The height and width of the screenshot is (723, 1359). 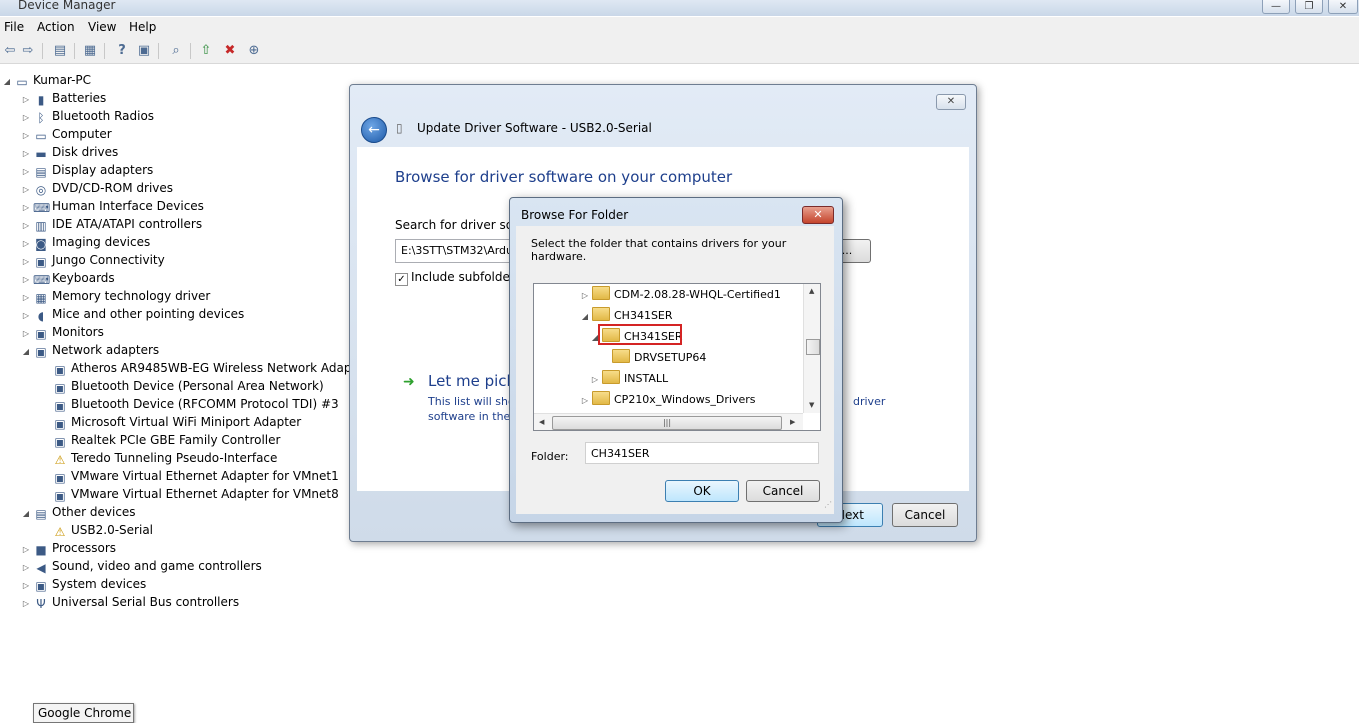 I want to click on tree-device: ▣ Microsoft Virtual WiFi Miniport Adapter, so click(x=170, y=422).